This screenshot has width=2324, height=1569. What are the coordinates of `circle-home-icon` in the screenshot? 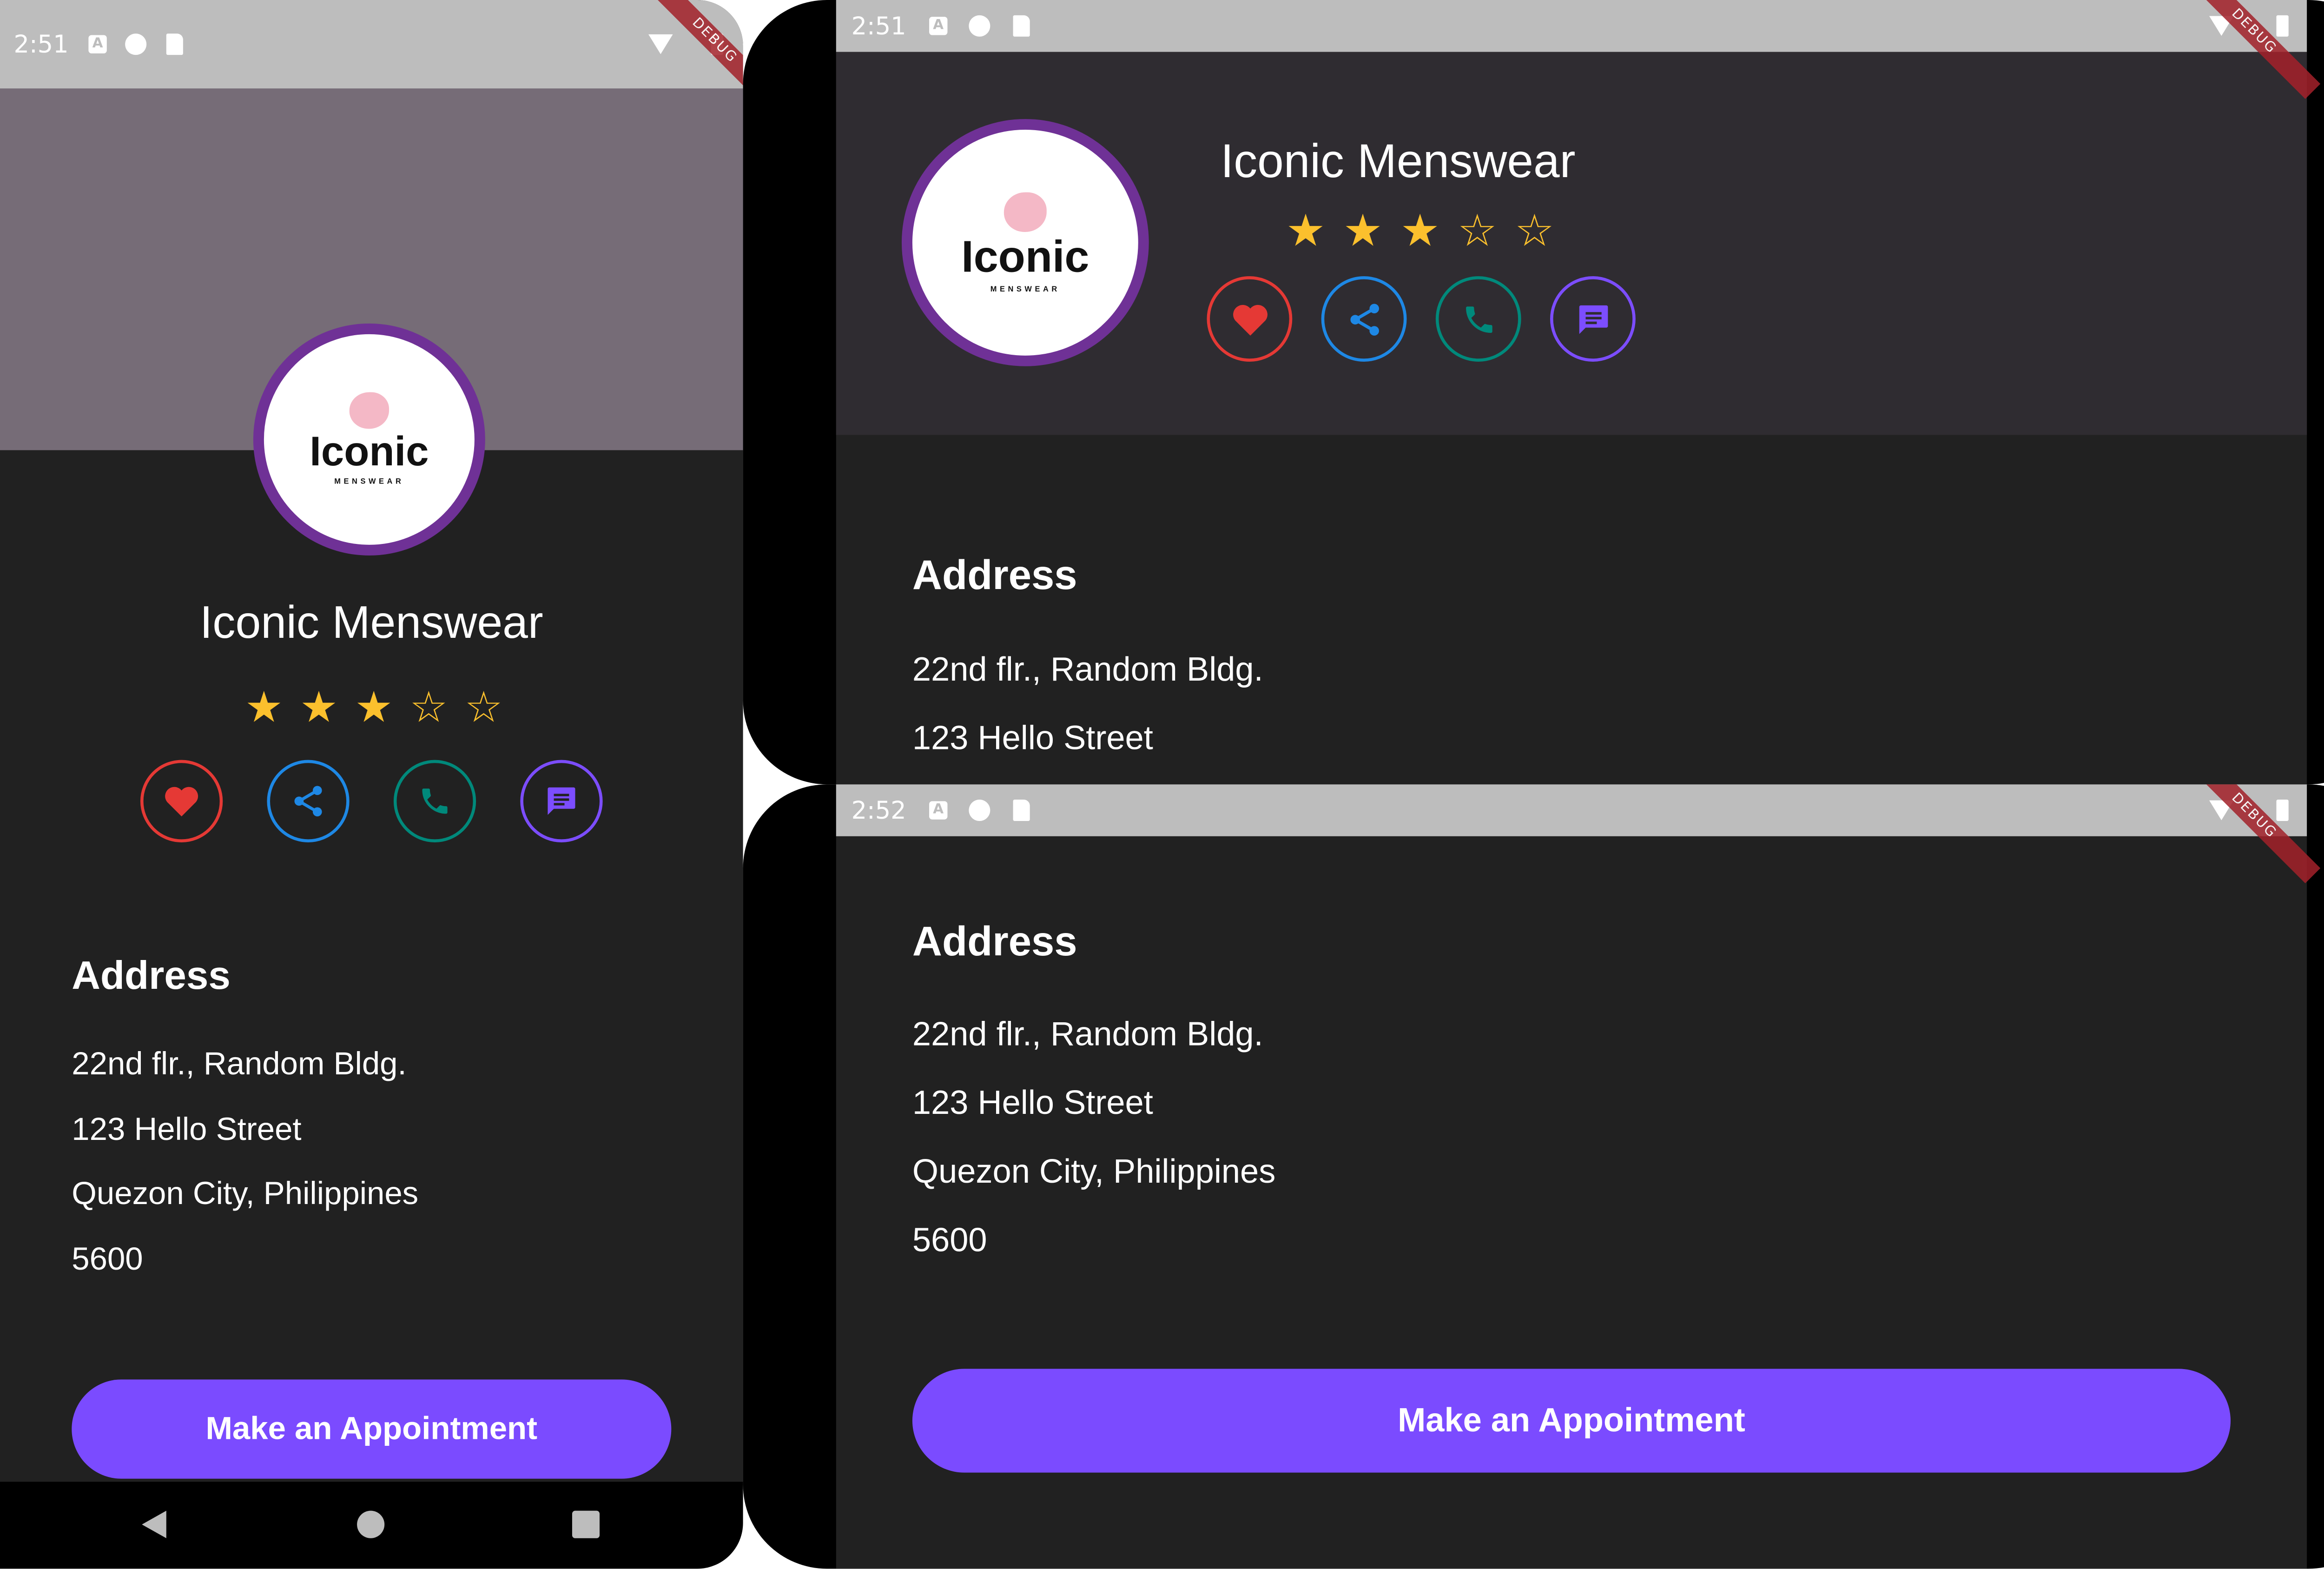 It's located at (371, 1524).